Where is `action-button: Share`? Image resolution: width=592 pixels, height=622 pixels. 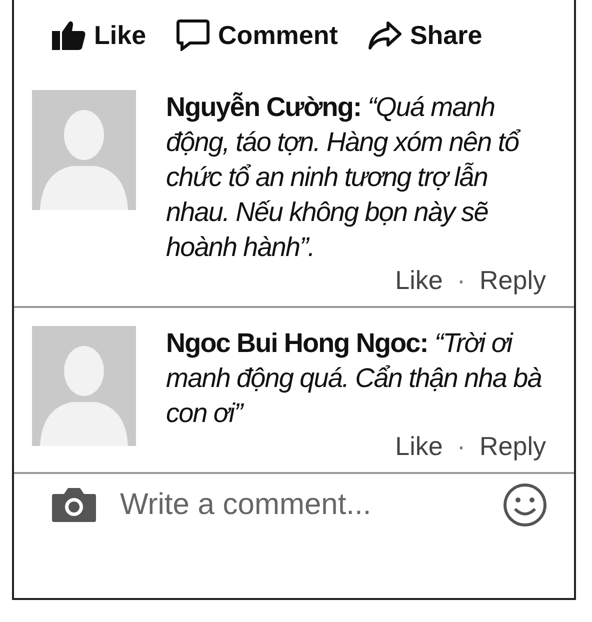
action-button: Share is located at coordinates (425, 35).